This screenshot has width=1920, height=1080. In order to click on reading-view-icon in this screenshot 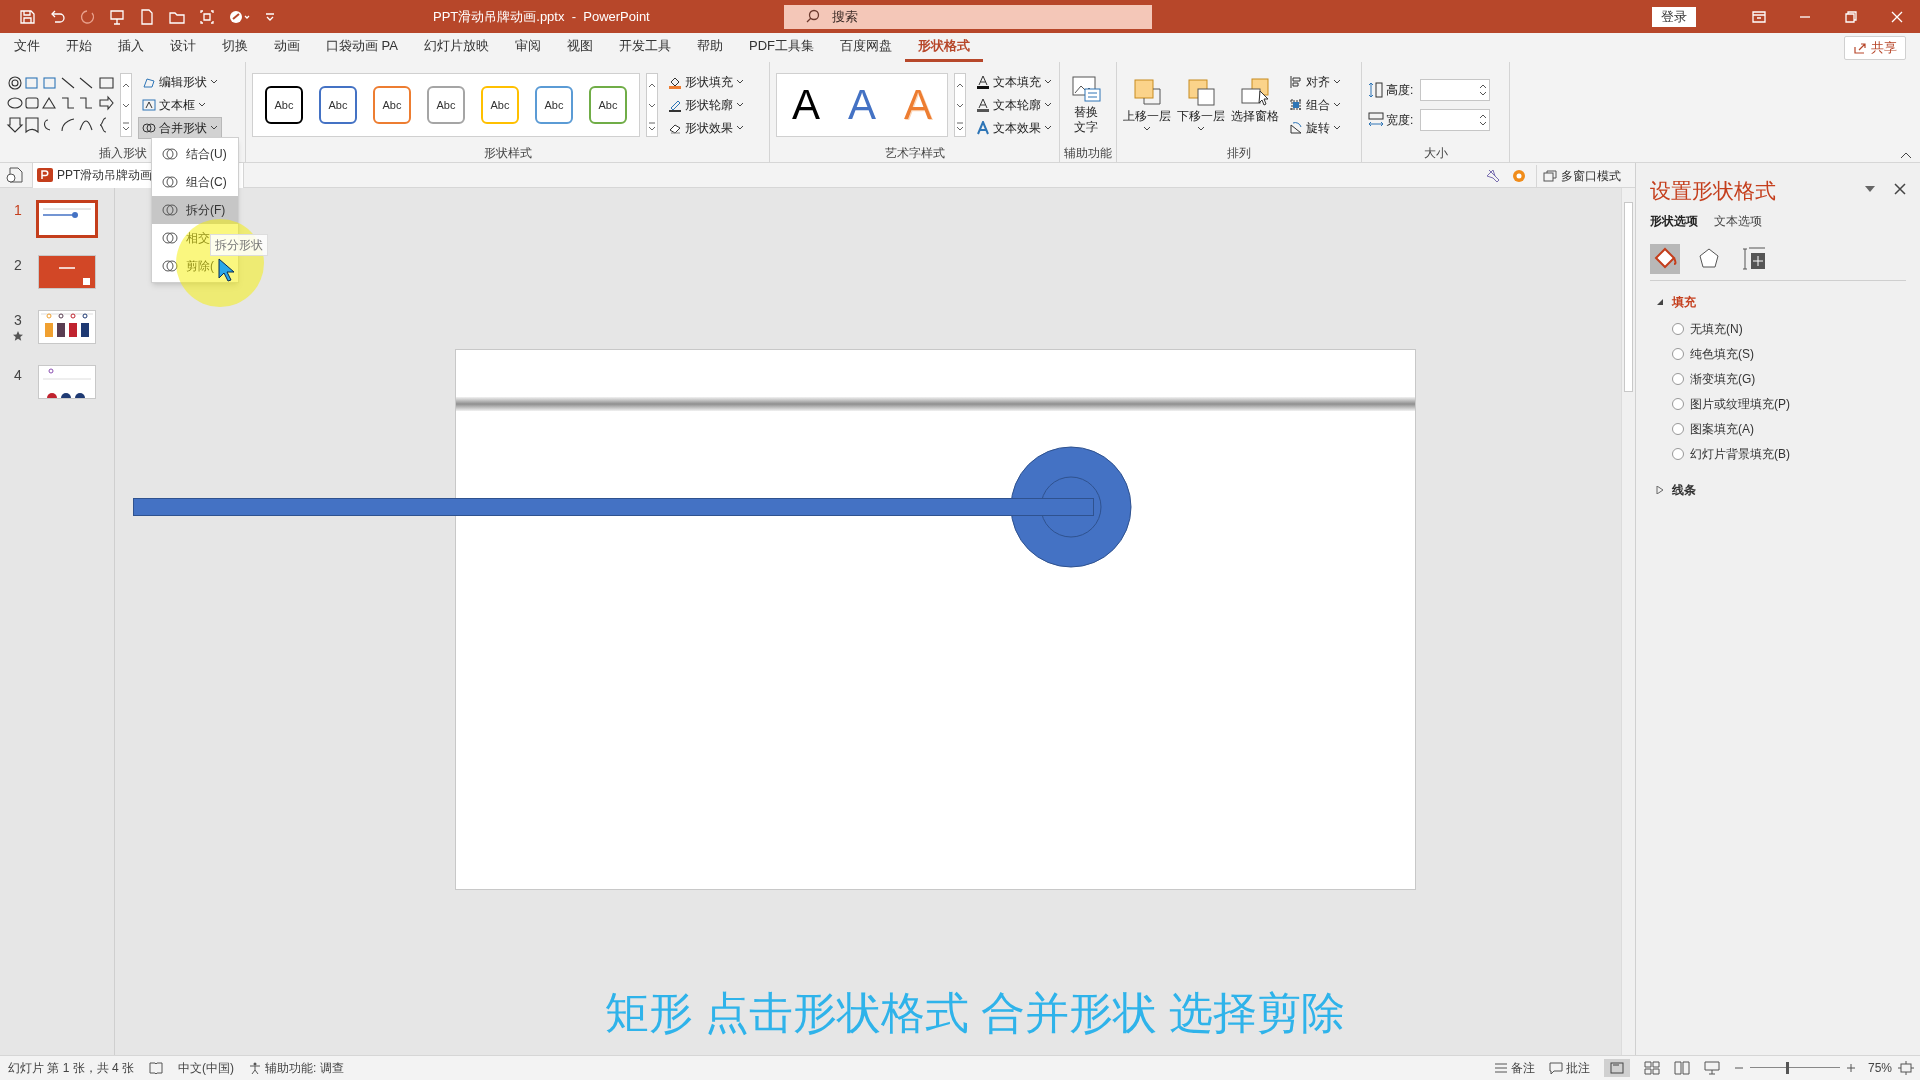, I will do `click(1681, 1068)`.